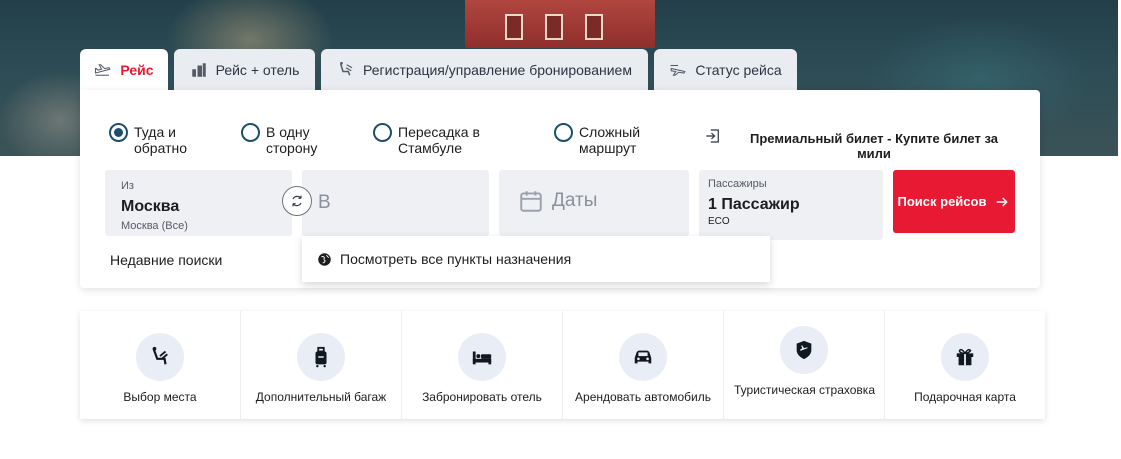 This screenshot has height=459, width=1121. I want to click on passengers-value: 1 Пассажир, so click(754, 204).